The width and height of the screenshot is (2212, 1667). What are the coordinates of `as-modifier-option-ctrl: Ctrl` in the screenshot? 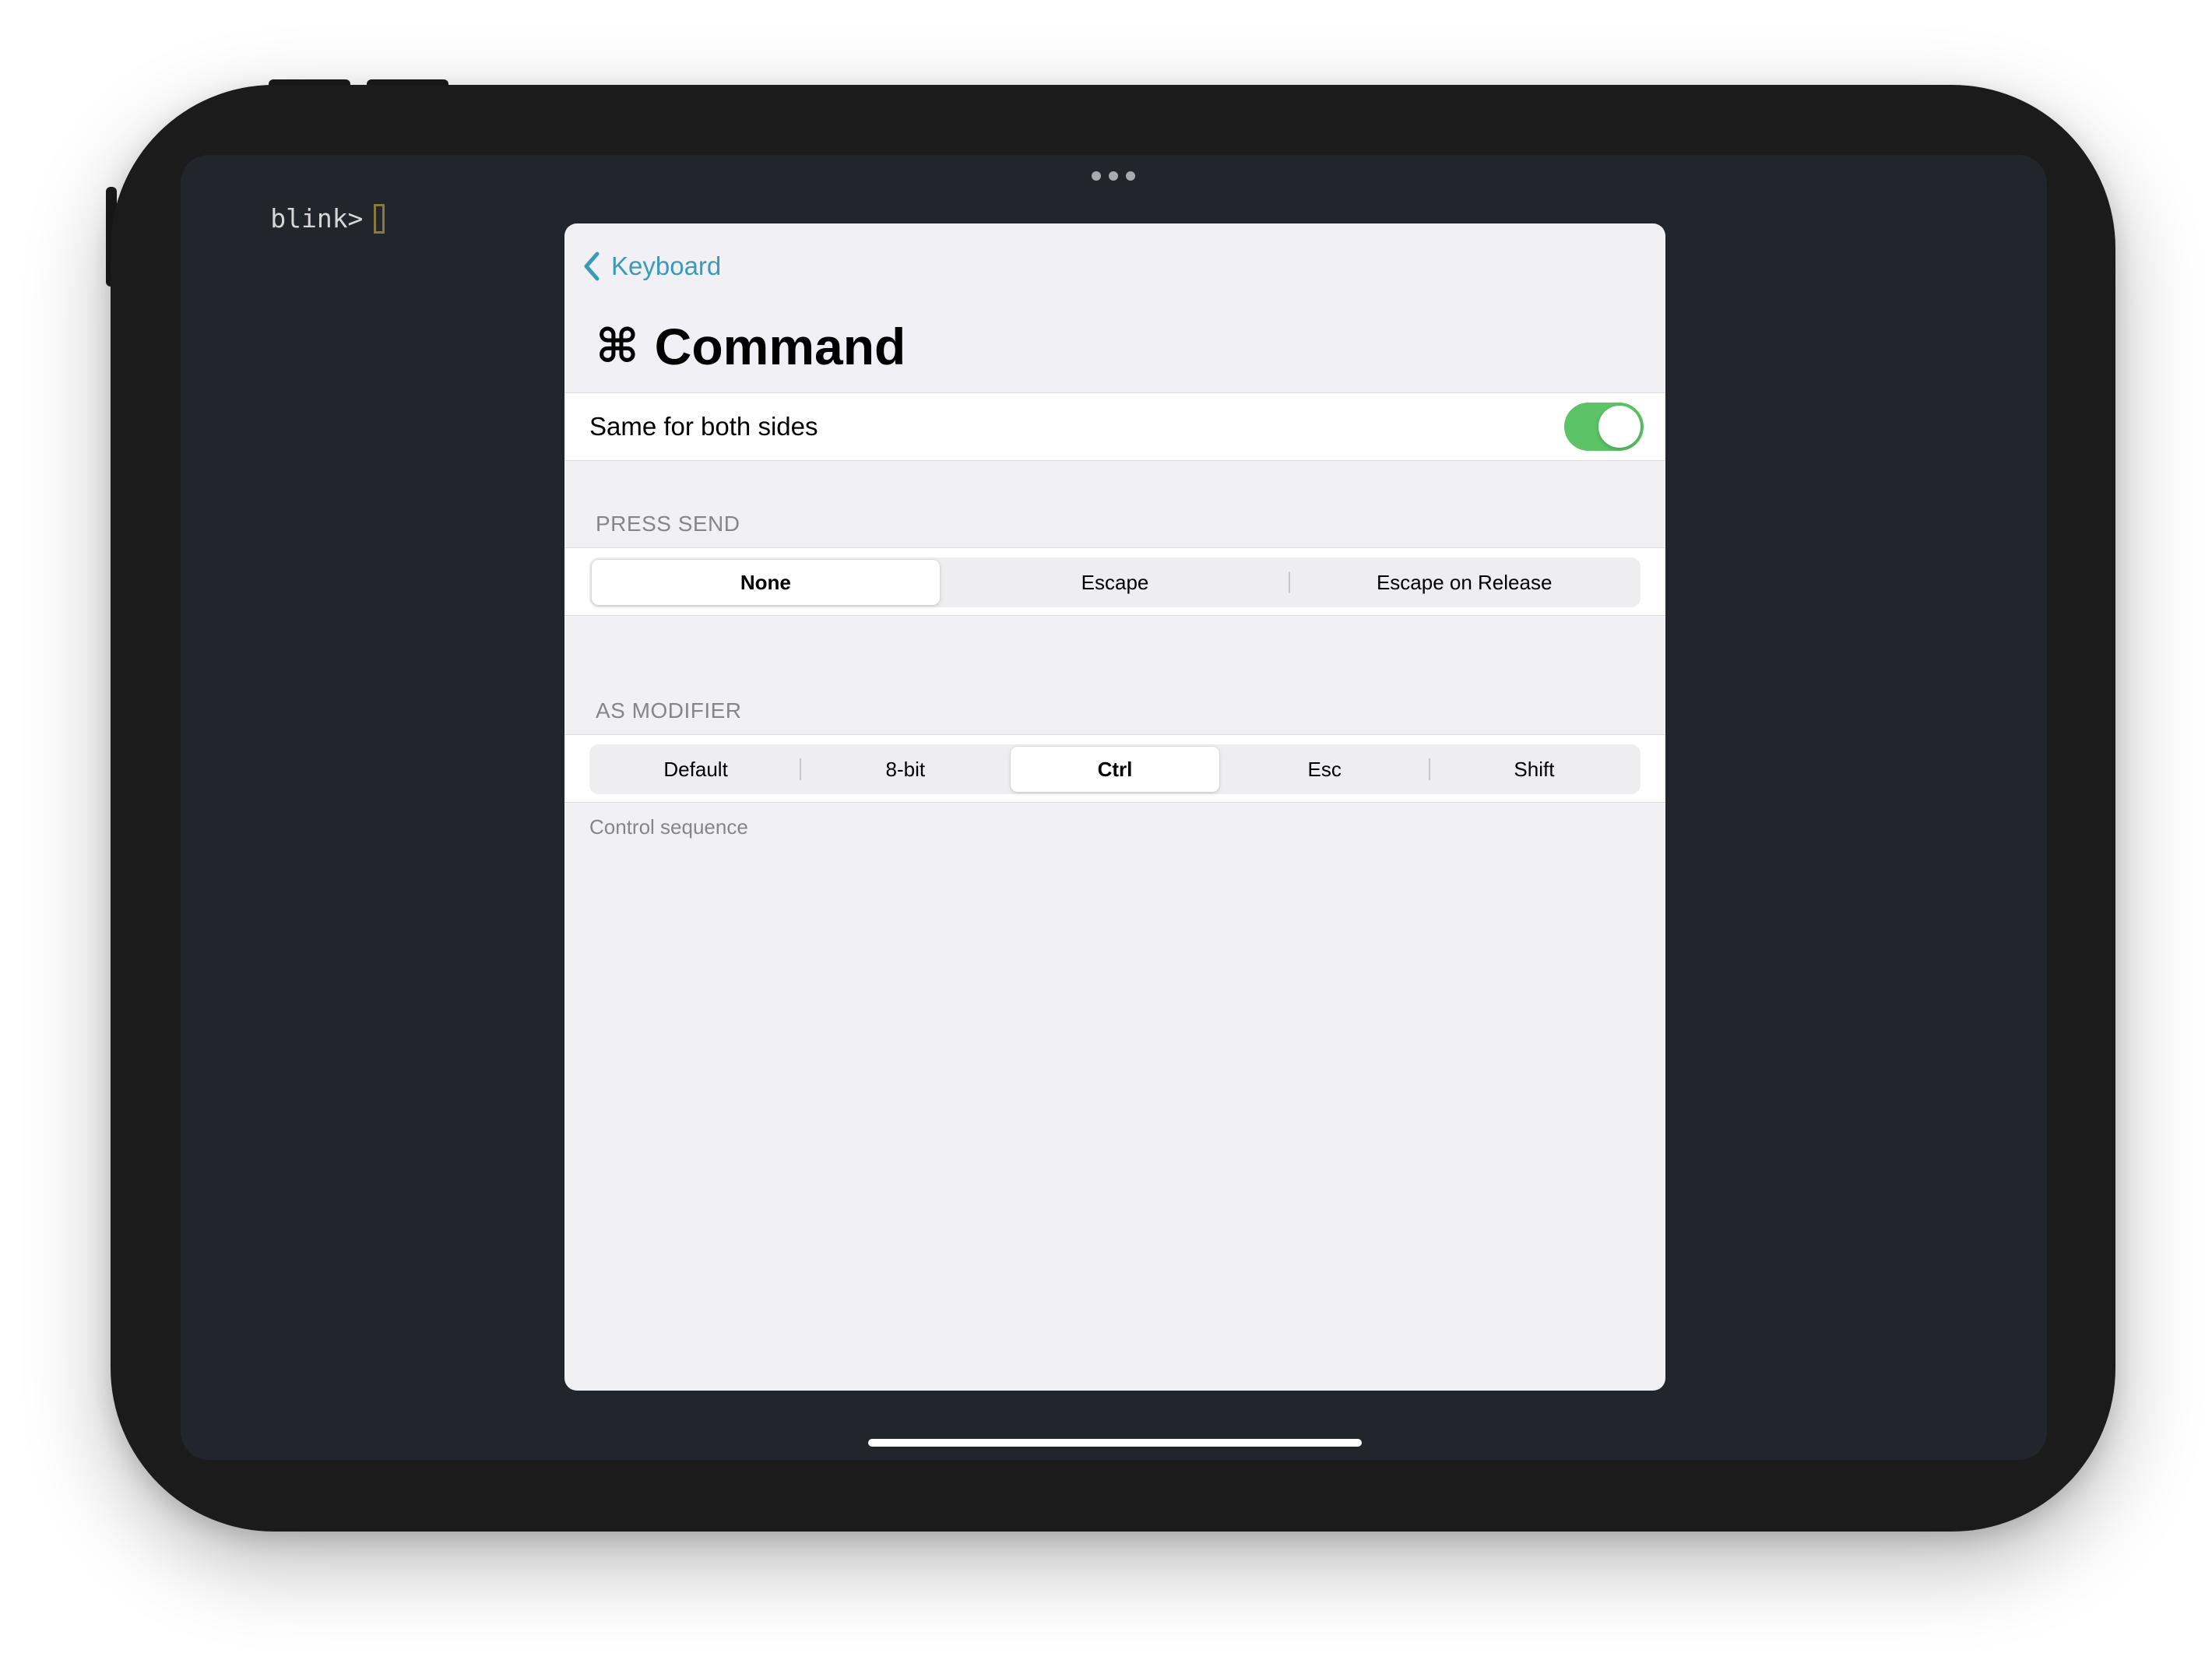 It's located at (1115, 769).